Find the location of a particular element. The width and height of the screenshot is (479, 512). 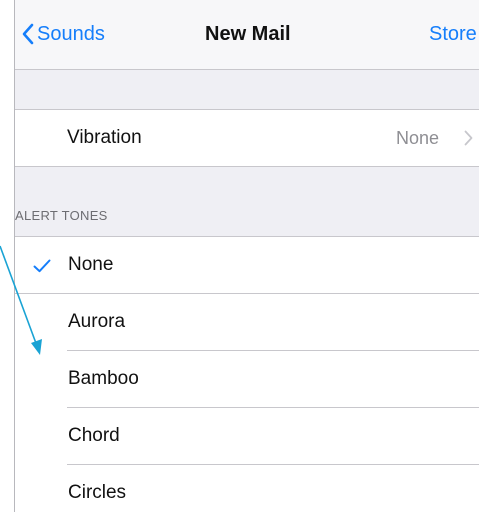

checkmark-icon is located at coordinates (42, 266).